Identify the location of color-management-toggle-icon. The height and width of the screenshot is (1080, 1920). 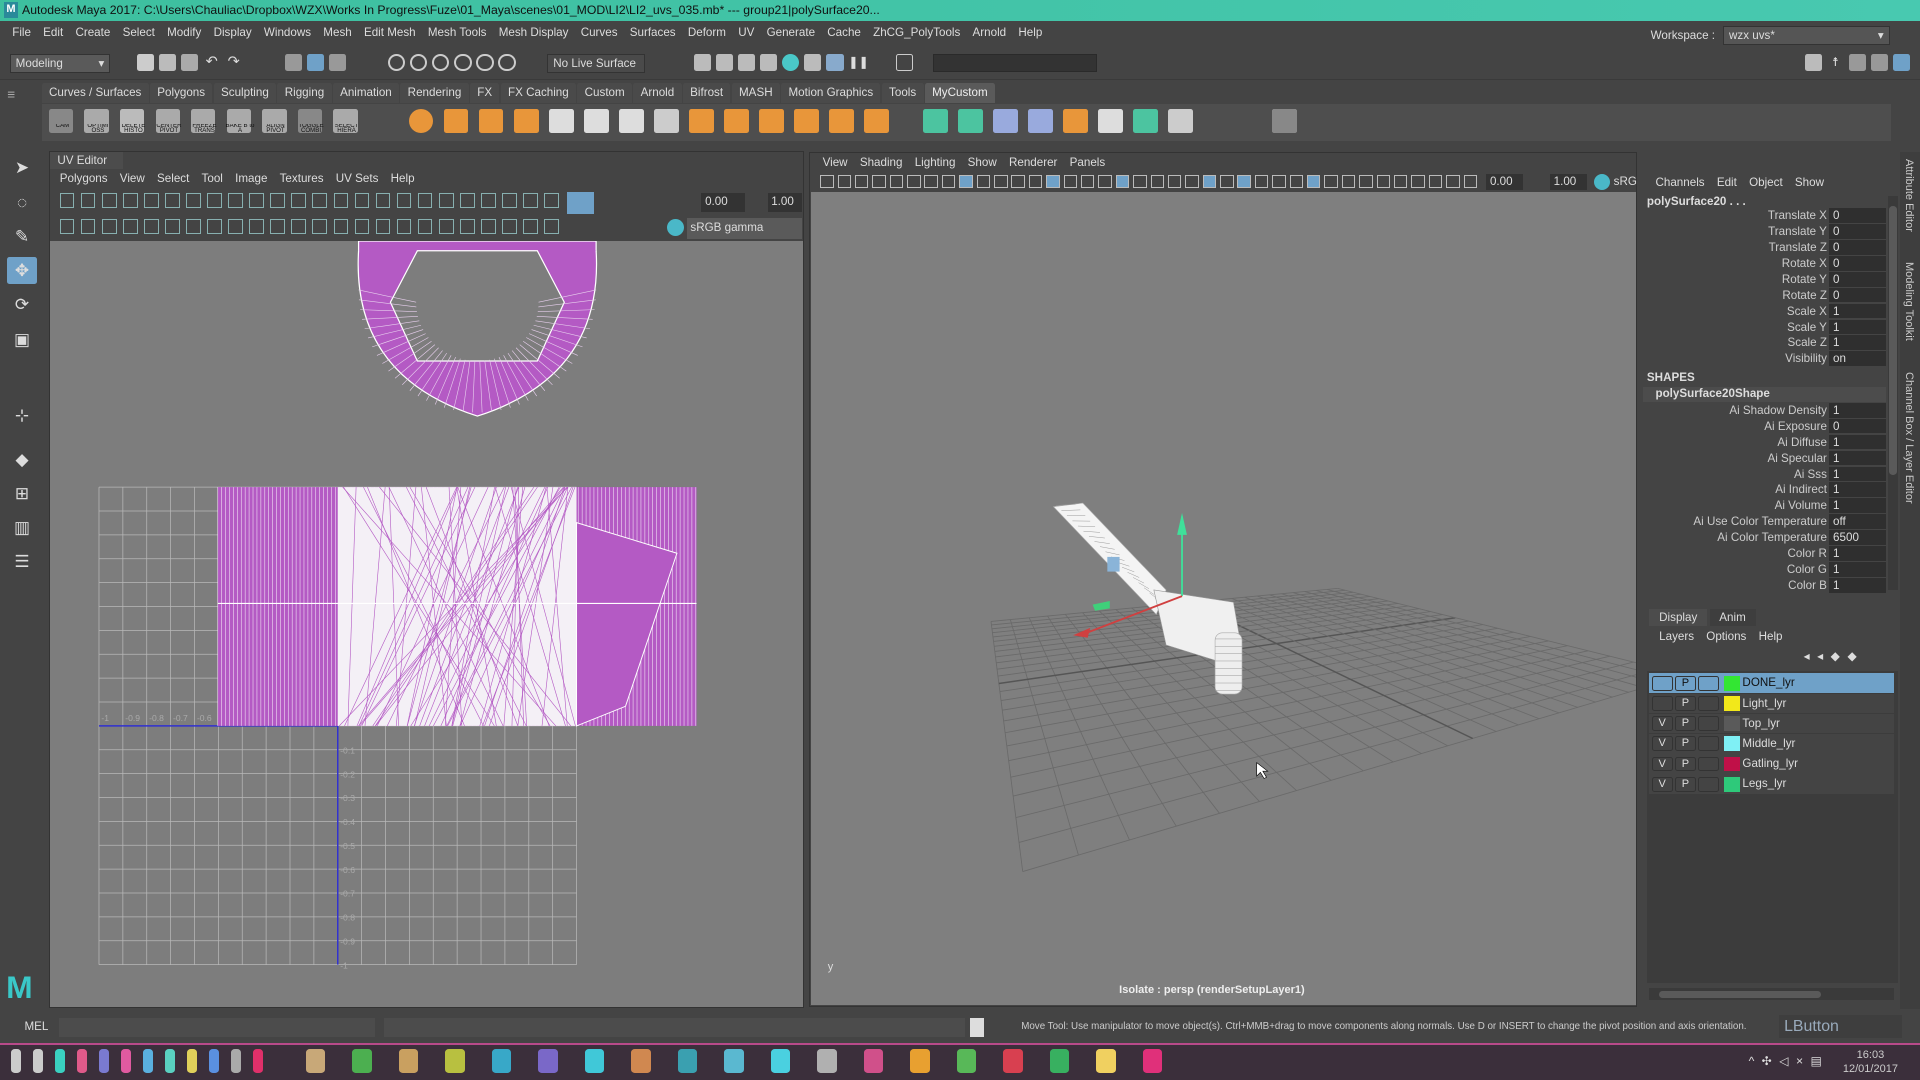
(1602, 182).